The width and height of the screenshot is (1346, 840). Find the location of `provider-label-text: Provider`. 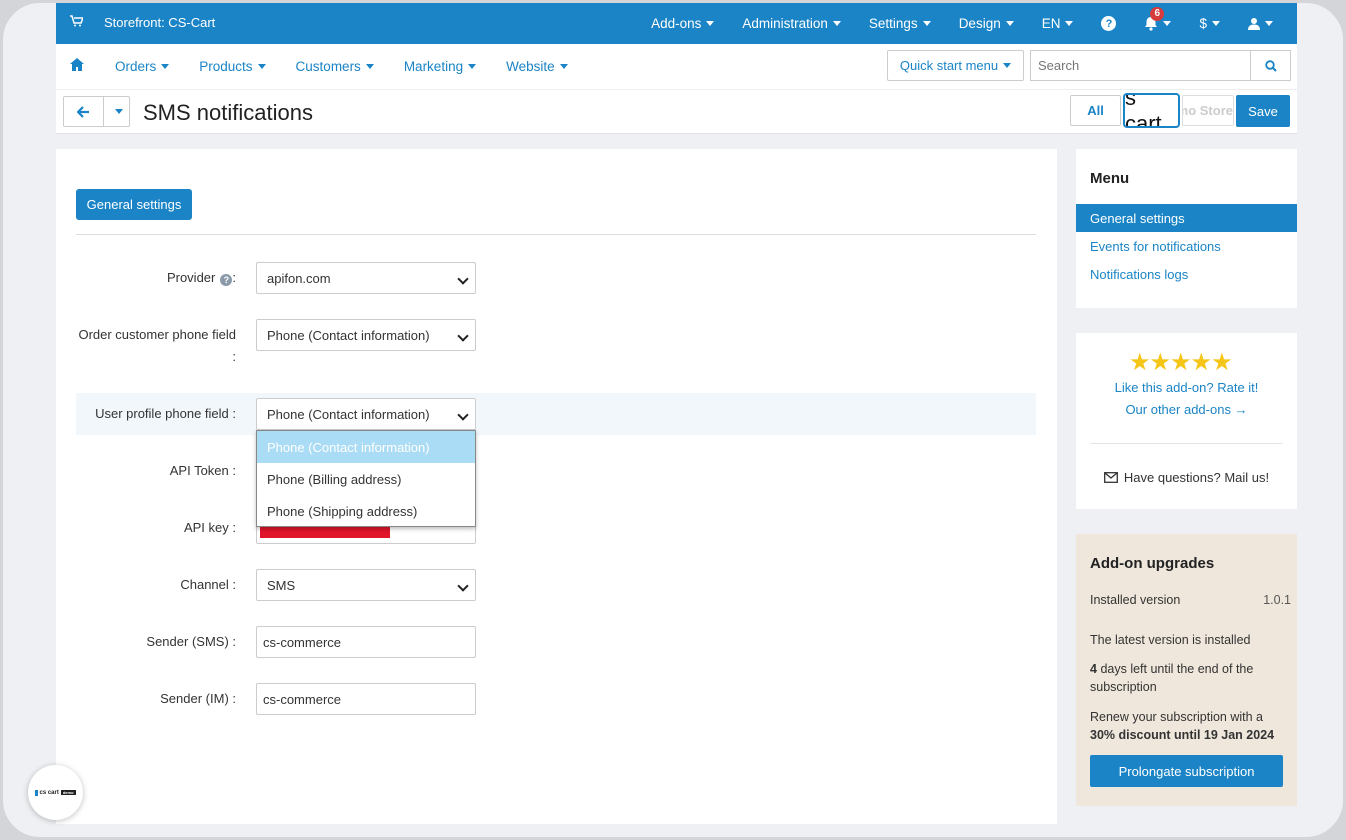

provider-label-text: Provider is located at coordinates (191, 277).